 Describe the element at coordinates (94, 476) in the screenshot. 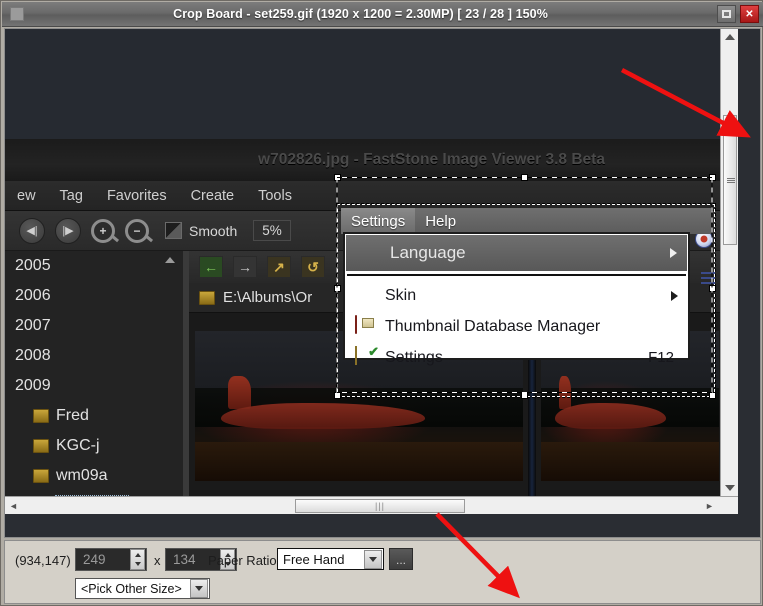

I see `tree-item-wm09a: wm09a` at that location.